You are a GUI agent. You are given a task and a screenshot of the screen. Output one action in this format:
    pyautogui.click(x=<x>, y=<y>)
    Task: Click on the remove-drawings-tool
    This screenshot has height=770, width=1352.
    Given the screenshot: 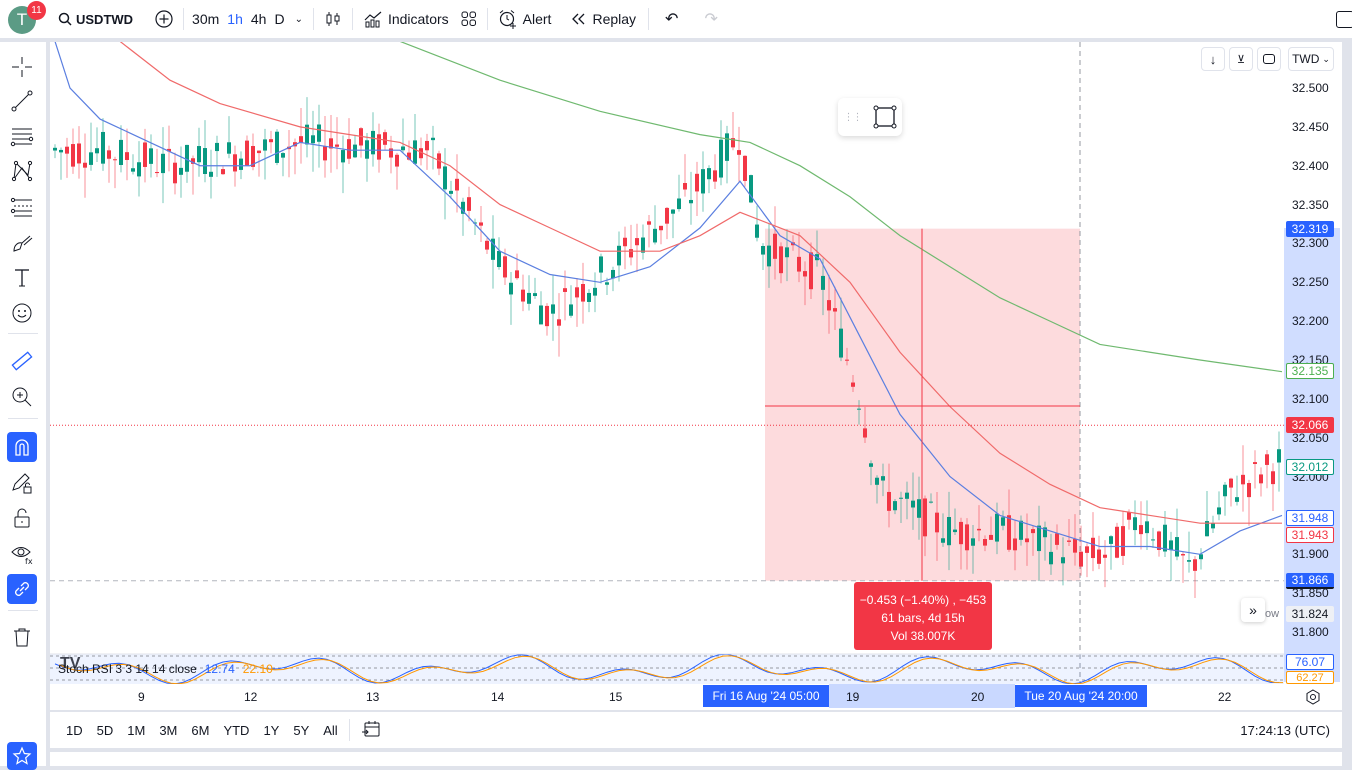 What is the action you would take?
    pyautogui.click(x=22, y=637)
    